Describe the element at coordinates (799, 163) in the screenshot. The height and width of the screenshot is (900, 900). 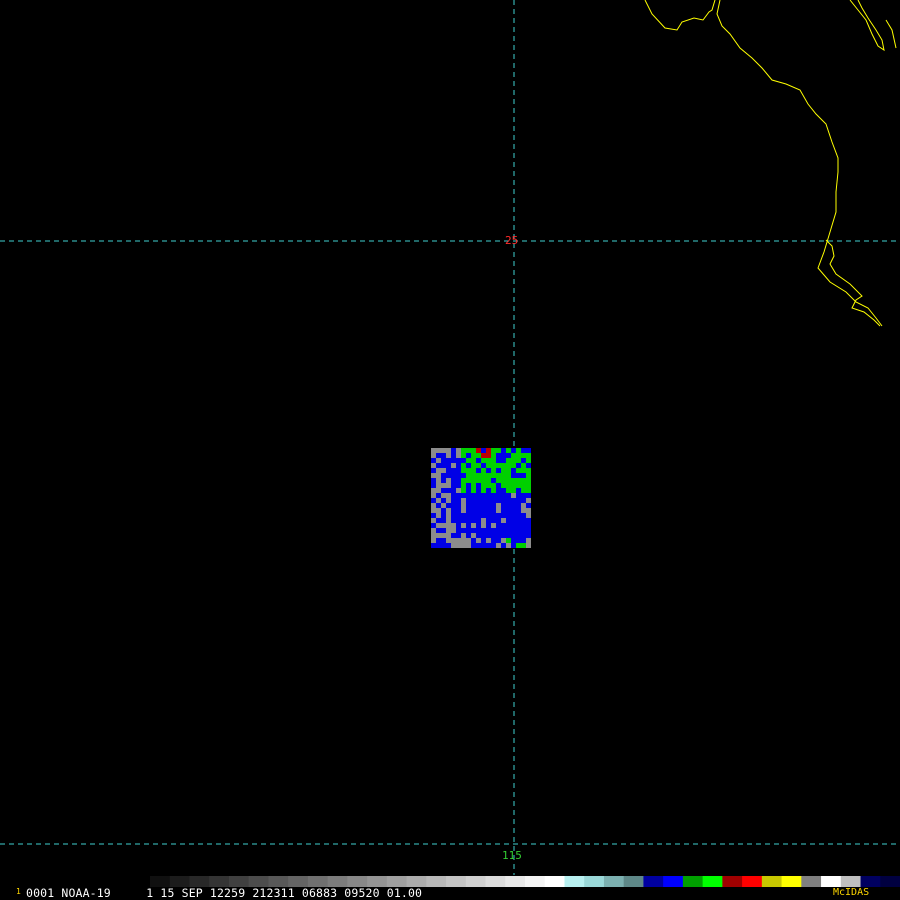
I see `coastline-peninsula-west` at that location.